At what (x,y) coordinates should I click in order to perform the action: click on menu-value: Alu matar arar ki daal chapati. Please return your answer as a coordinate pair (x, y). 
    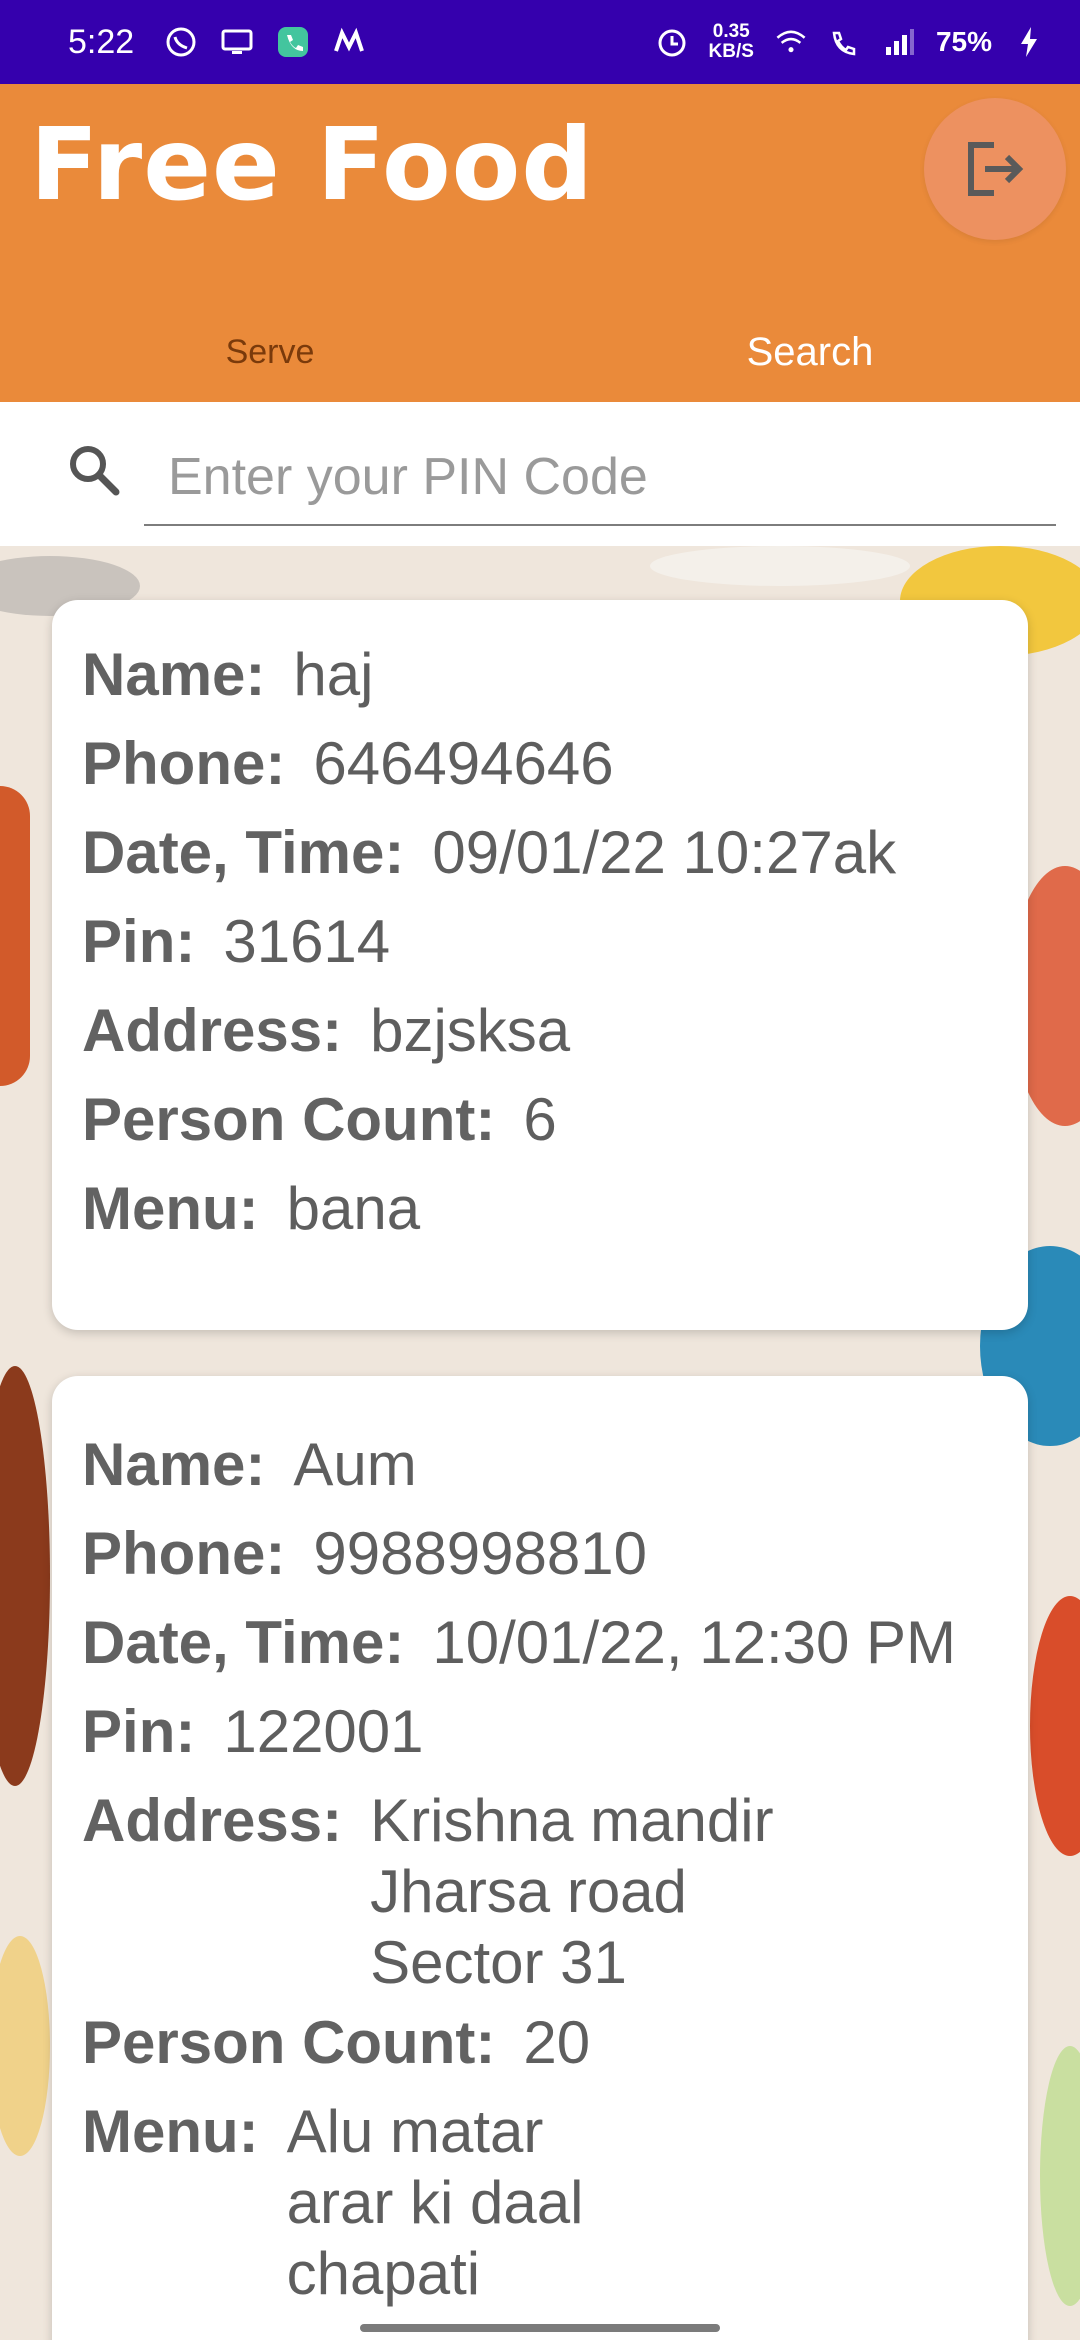
    Looking at the image, I should click on (435, 2202).